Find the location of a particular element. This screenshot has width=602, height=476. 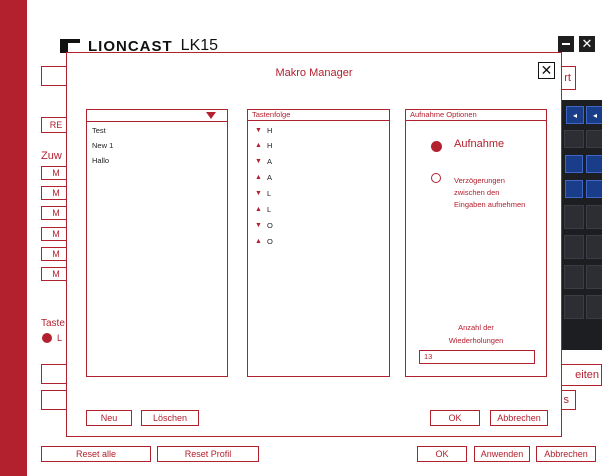

sequence-item: ▼ H is located at coordinates (263, 130).